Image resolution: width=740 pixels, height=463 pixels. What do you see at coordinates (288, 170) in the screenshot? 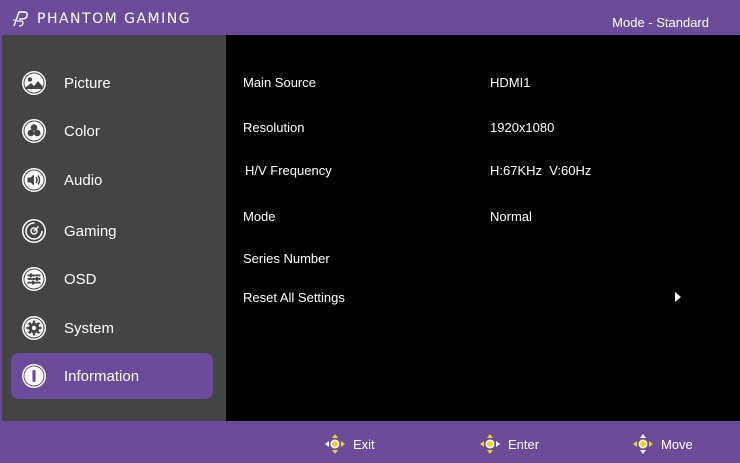
I see `hv-frequency-label: H/V Frequency` at bounding box center [288, 170].